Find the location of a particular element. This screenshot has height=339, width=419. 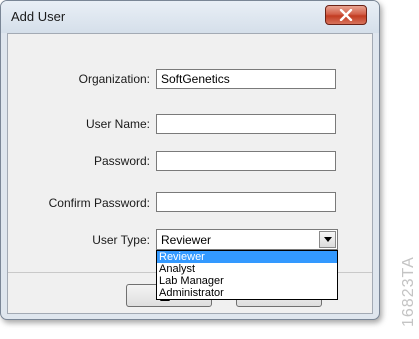

close-icon is located at coordinates (346, 15).